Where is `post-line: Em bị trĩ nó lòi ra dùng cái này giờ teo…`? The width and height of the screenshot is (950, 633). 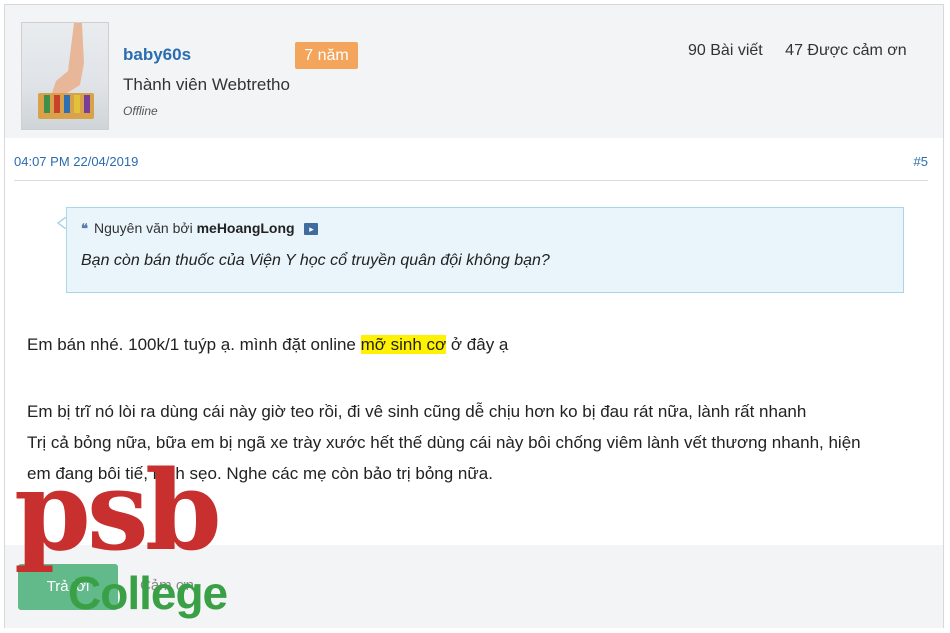
post-line: Em bị trĩ nó lòi ra dùng cái này giờ teo… is located at coordinates (417, 411).